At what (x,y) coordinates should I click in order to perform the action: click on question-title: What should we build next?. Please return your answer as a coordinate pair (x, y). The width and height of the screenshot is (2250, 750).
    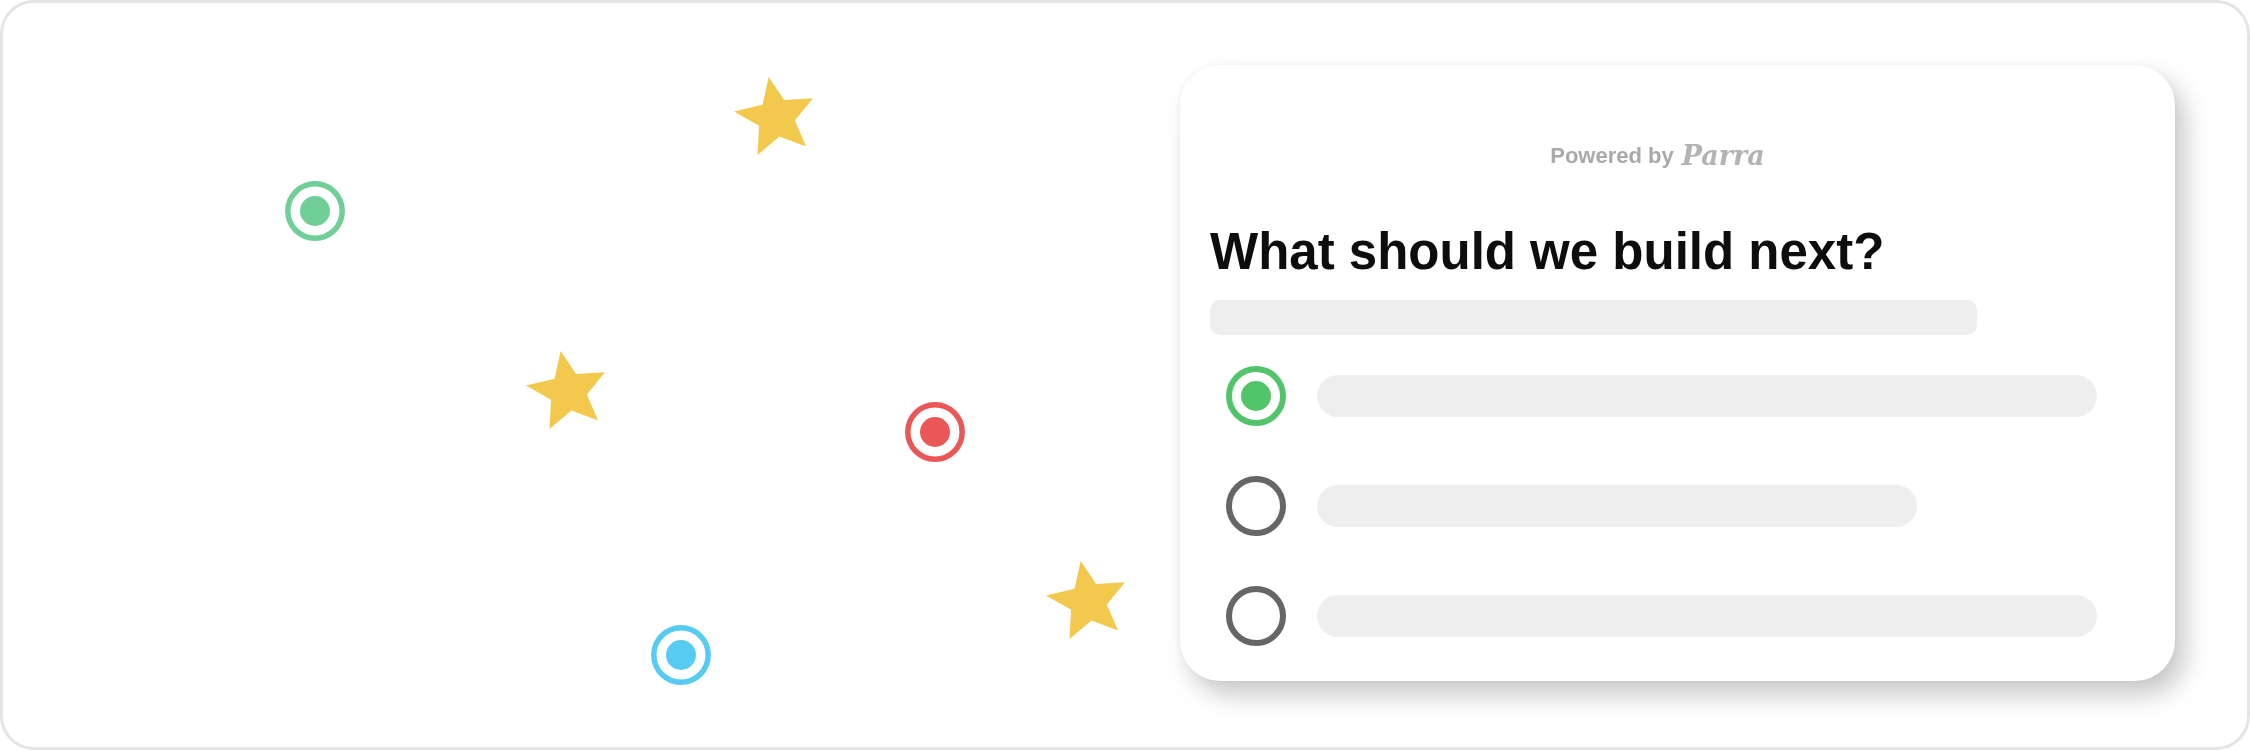
    Looking at the image, I should click on (1548, 252).